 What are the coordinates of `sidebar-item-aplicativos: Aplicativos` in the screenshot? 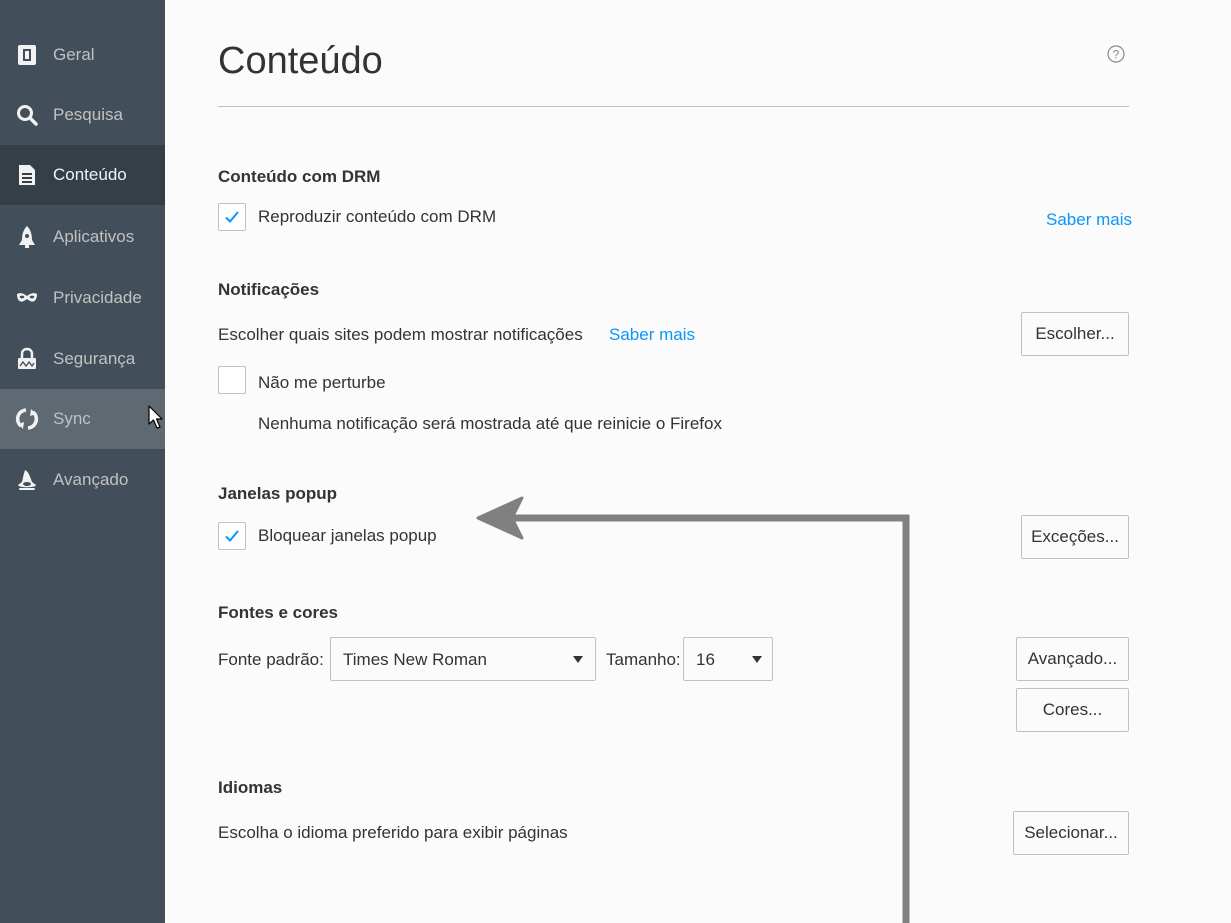 It's located at (82, 237).